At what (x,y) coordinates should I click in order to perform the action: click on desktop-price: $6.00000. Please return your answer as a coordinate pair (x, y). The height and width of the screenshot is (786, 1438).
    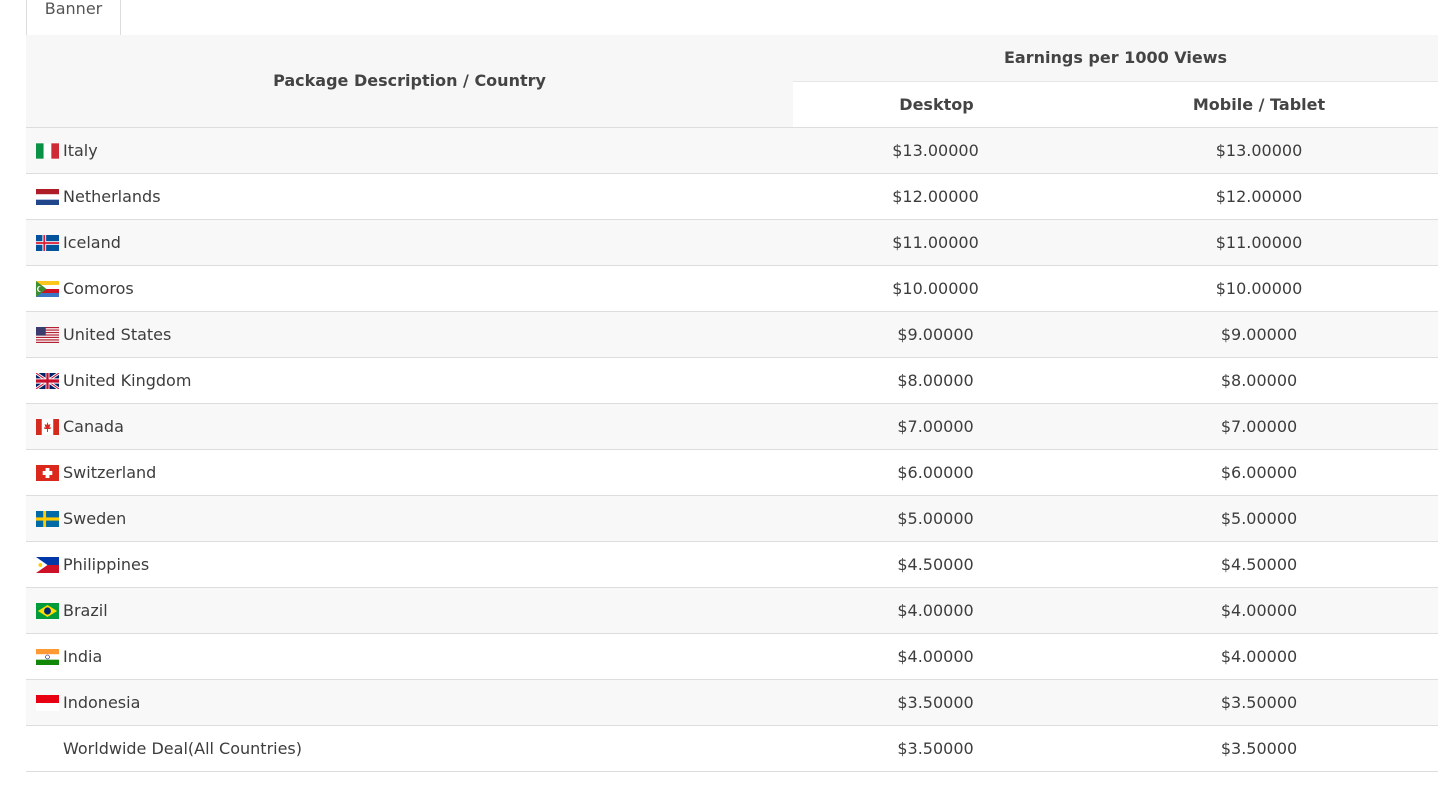
    Looking at the image, I should click on (936, 471).